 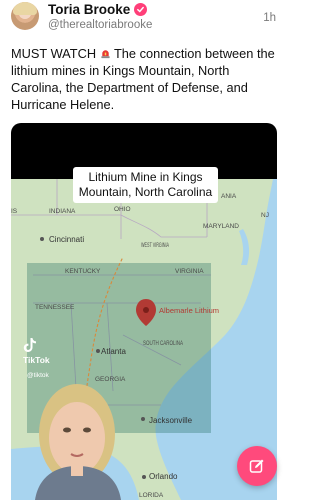 I want to click on map-label-maryland: MARYLAND, so click(x=221, y=226).